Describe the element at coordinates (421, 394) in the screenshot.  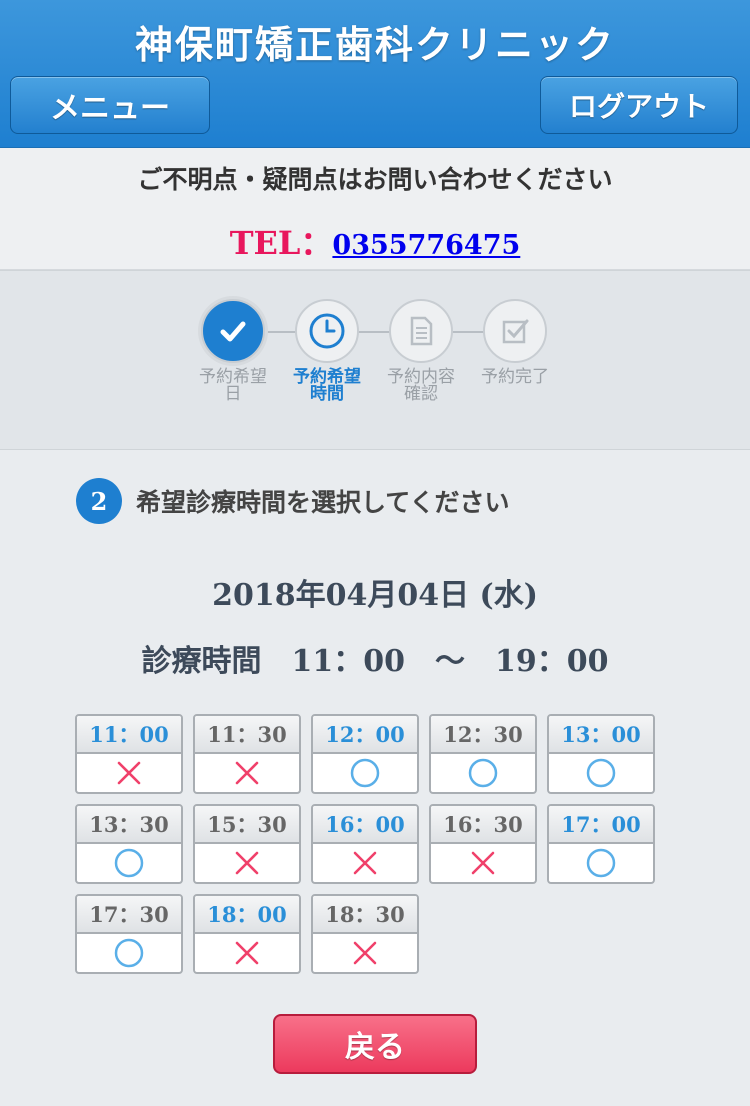
I see `step-label-line2: 確認` at that location.